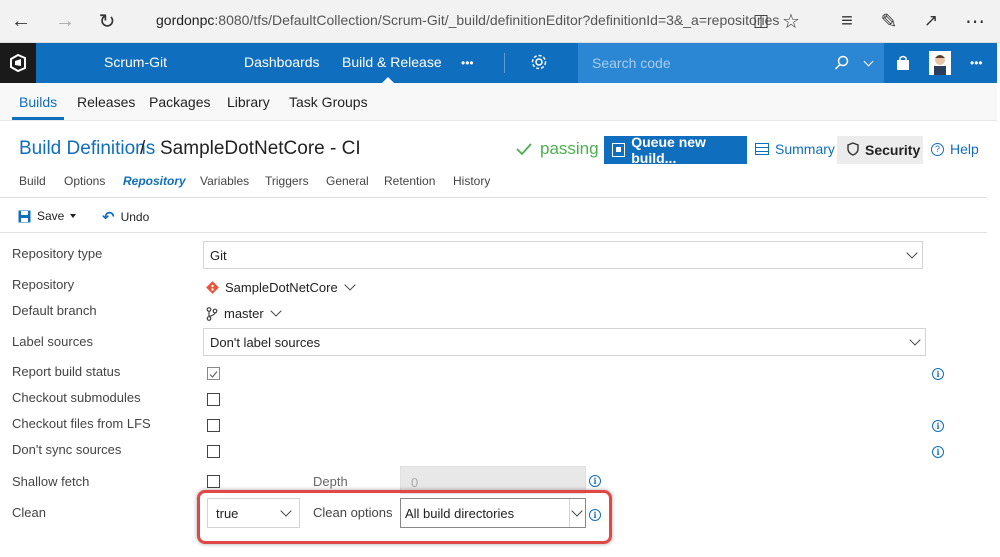 The width and height of the screenshot is (1000, 557). What do you see at coordinates (409, 181) in the screenshot?
I see `tab-retention: Retention` at bounding box center [409, 181].